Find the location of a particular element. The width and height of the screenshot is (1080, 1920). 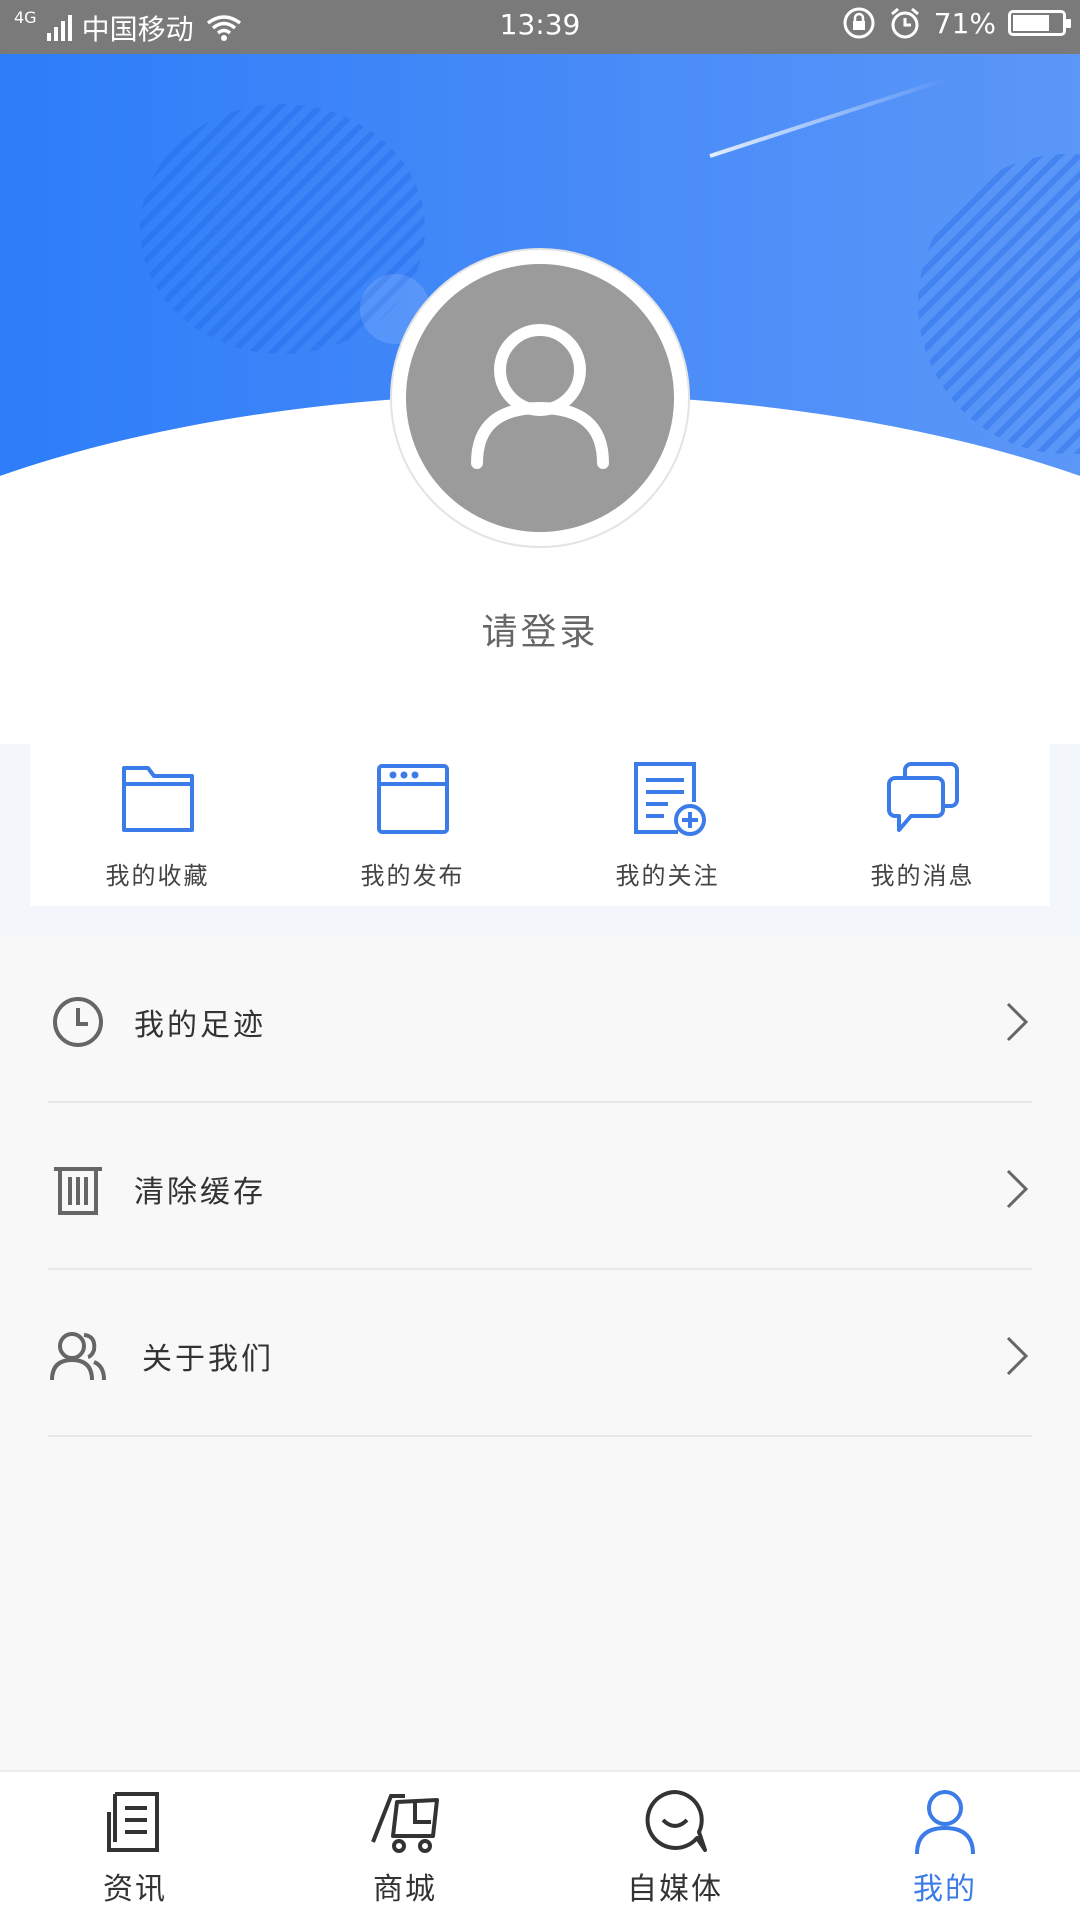

status-right: 71% is located at coordinates (956, 23).